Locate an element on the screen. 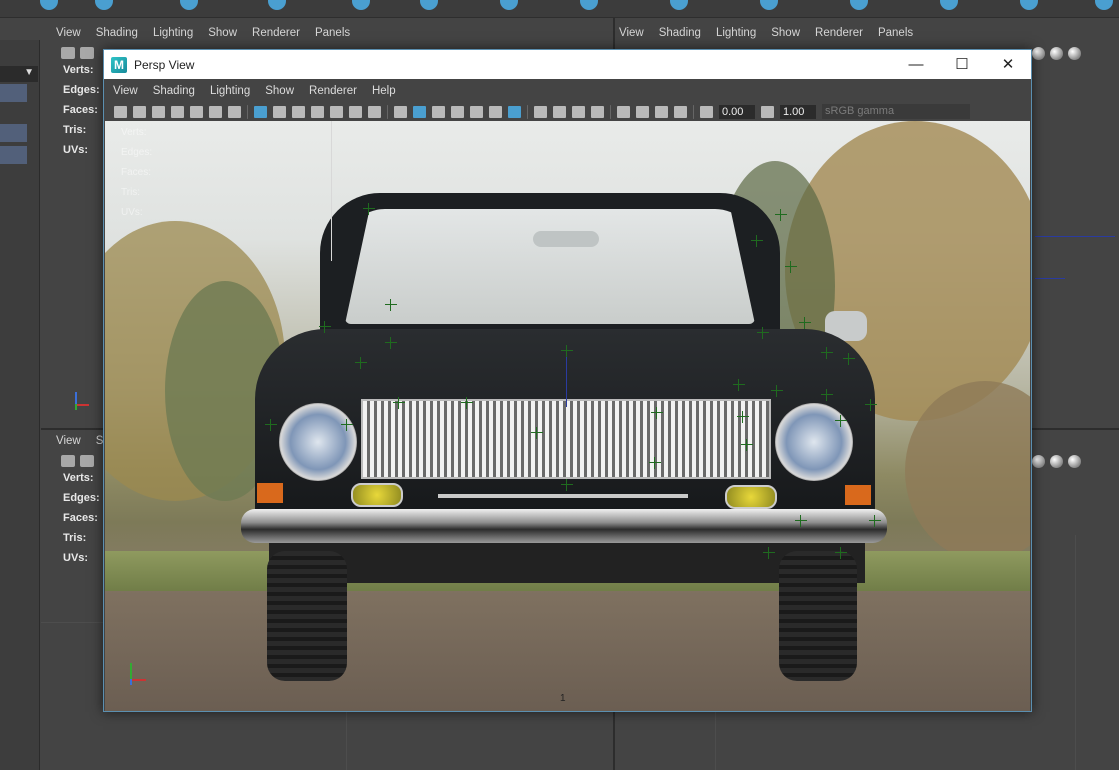 The image size is (1119, 770). isolate-select-icon is located at coordinates (623, 111).